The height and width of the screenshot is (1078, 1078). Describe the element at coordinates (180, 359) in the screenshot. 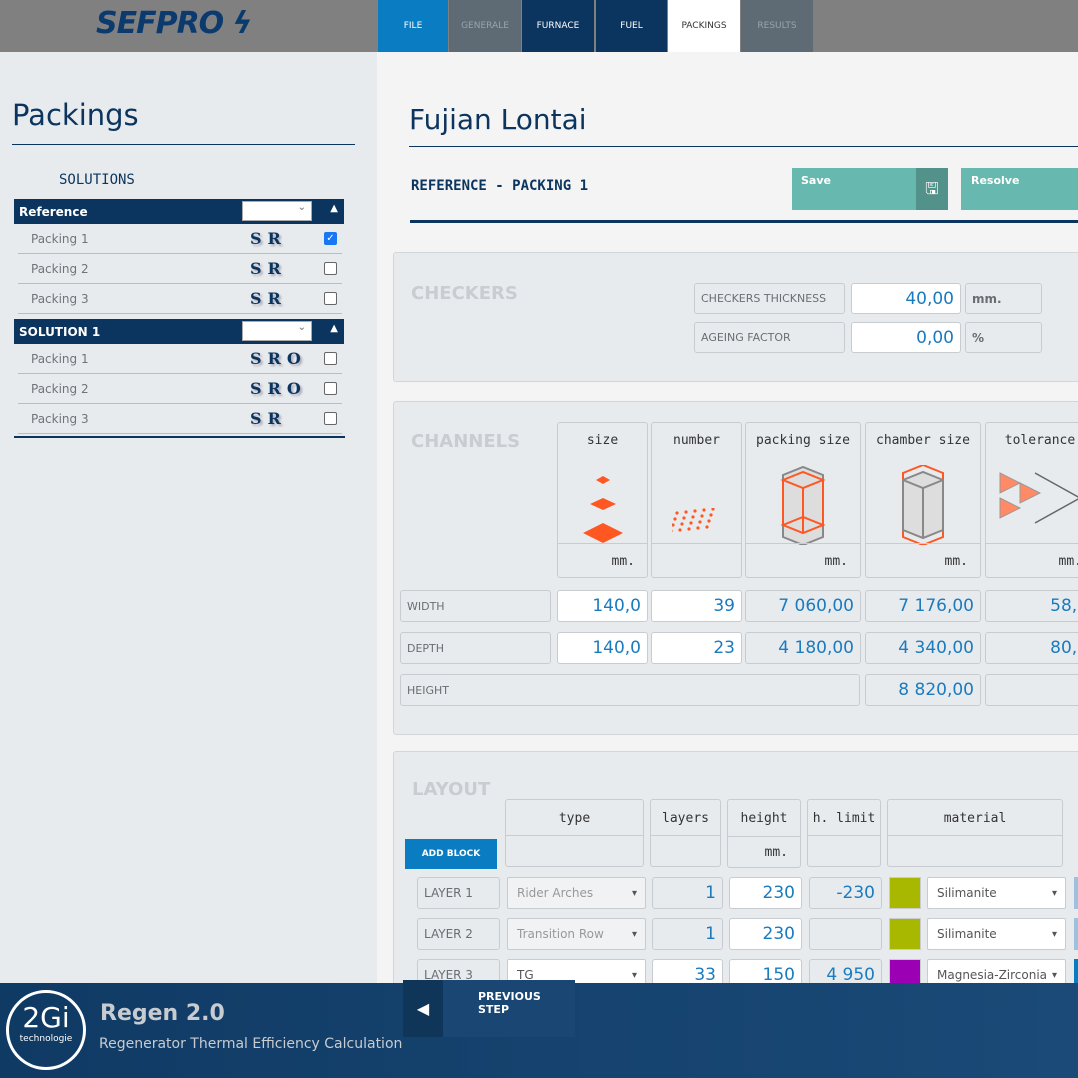

I see `packing-item: Packing 1 SRO` at that location.